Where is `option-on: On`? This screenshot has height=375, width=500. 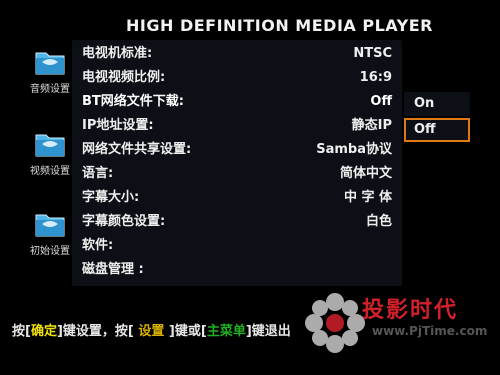
option-on: On is located at coordinates (437, 104).